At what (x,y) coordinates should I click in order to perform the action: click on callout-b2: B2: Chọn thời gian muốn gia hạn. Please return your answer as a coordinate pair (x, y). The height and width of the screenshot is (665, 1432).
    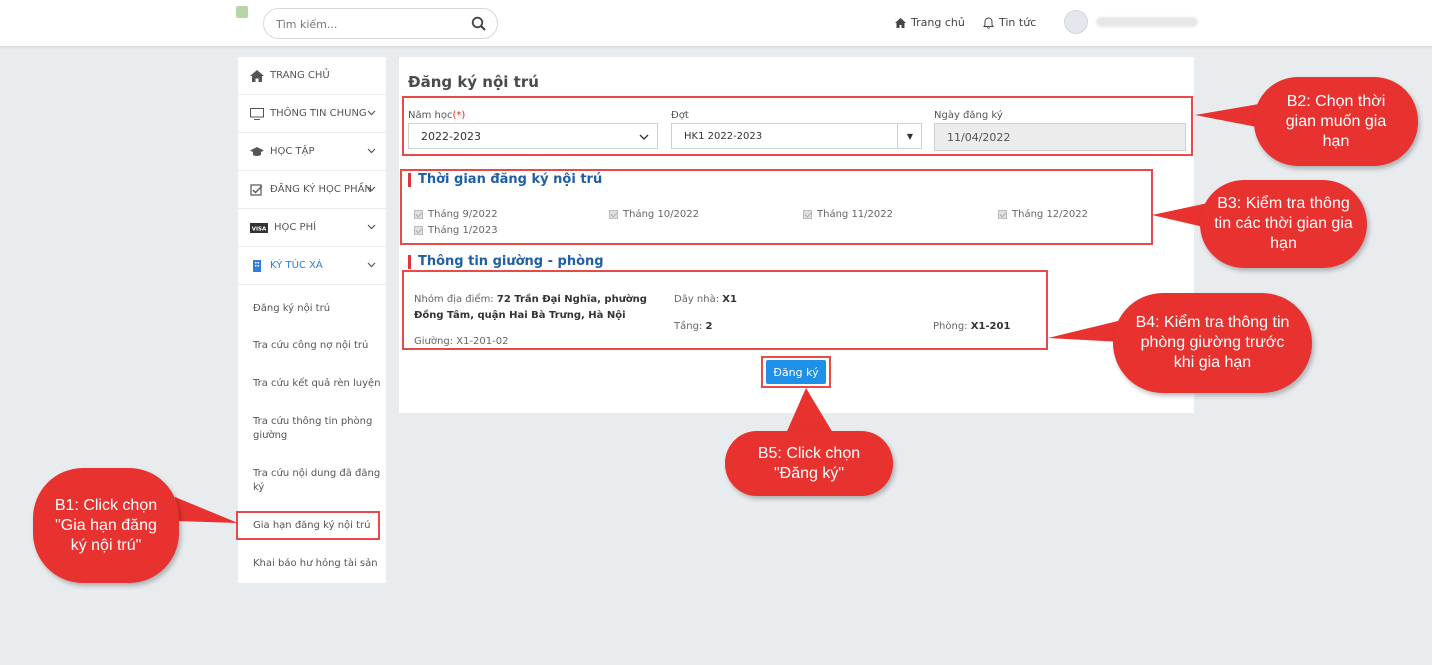
    Looking at the image, I should click on (1336, 121).